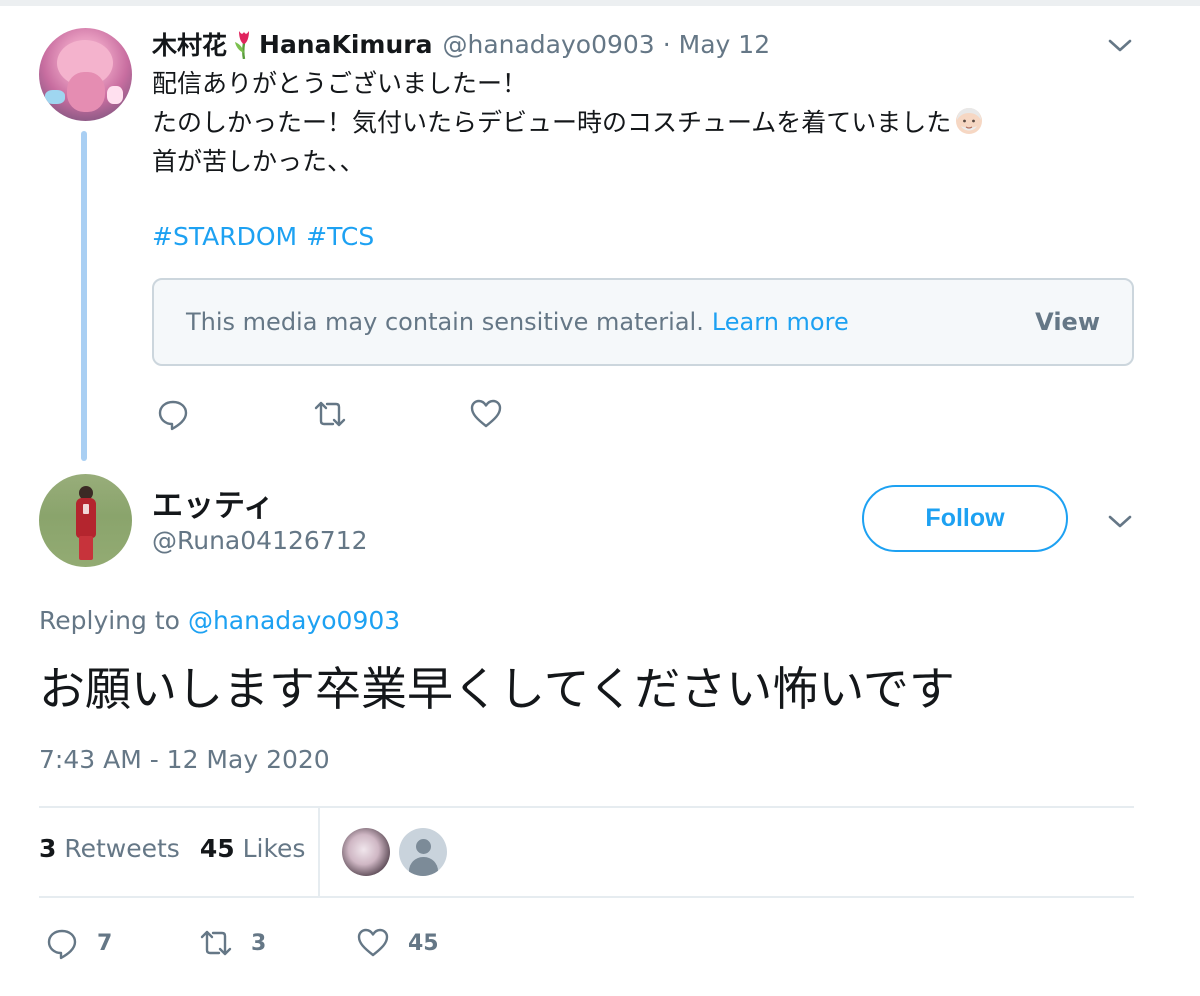 The width and height of the screenshot is (1200, 996). I want to click on learn-more-link: Learn more, so click(780, 322).